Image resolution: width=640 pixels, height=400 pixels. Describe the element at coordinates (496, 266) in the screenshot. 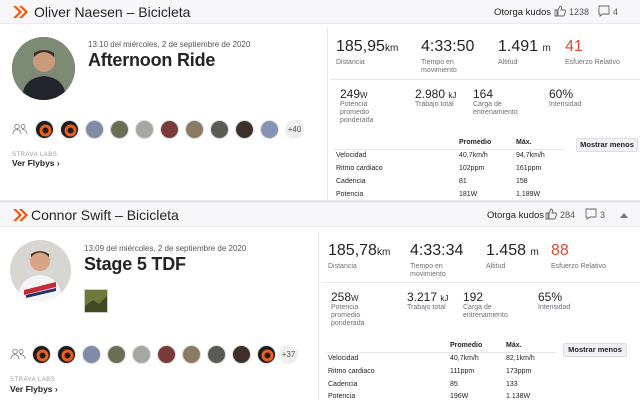

I see `stat-elevation-label: Altitud` at that location.